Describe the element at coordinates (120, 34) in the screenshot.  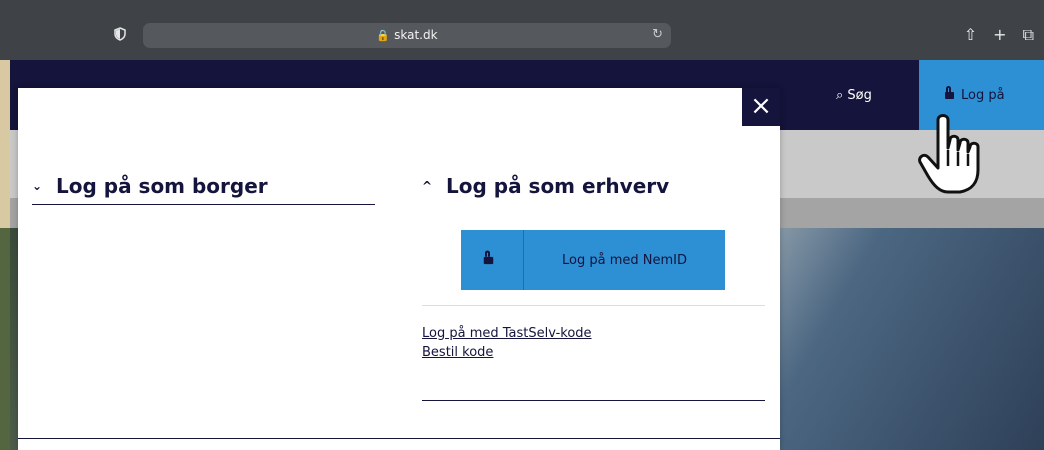
I see `shield-icon` at that location.